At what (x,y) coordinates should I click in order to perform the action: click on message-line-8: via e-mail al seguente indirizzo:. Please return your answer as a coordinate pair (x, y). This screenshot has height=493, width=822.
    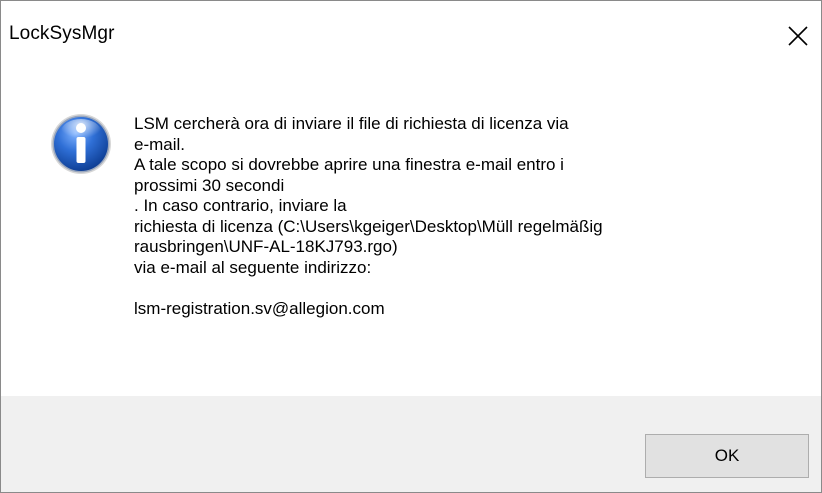
    Looking at the image, I should click on (253, 267).